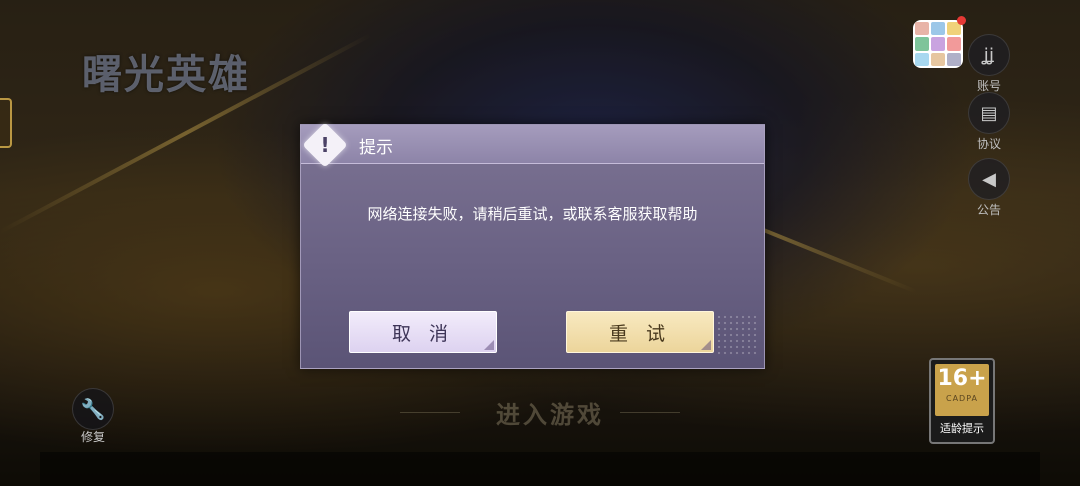  What do you see at coordinates (961, 398) in the screenshot?
I see `age-rating-org: CADPA` at bounding box center [961, 398].